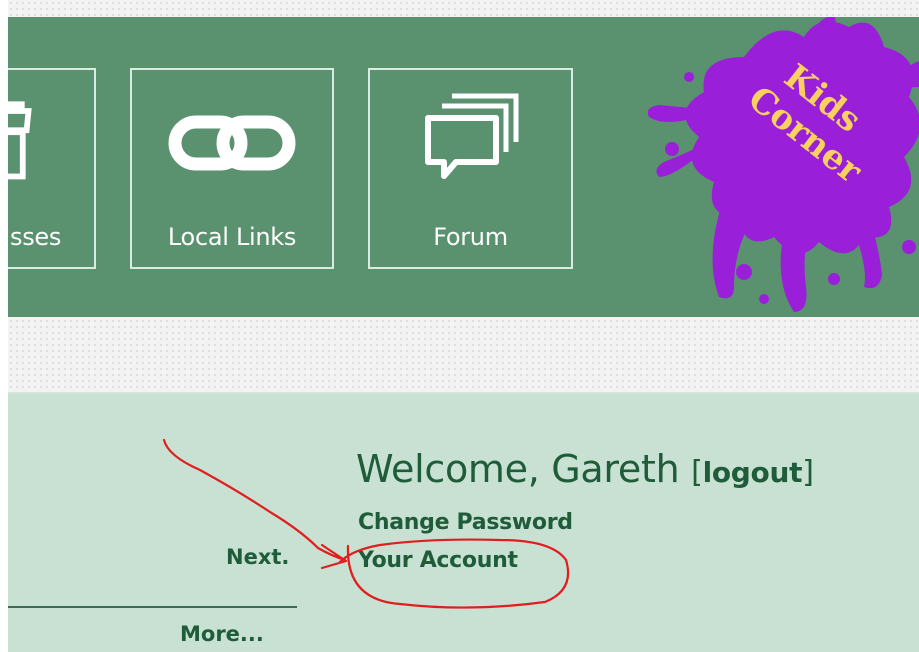  I want to click on change-password-link: Change Password, so click(465, 522).